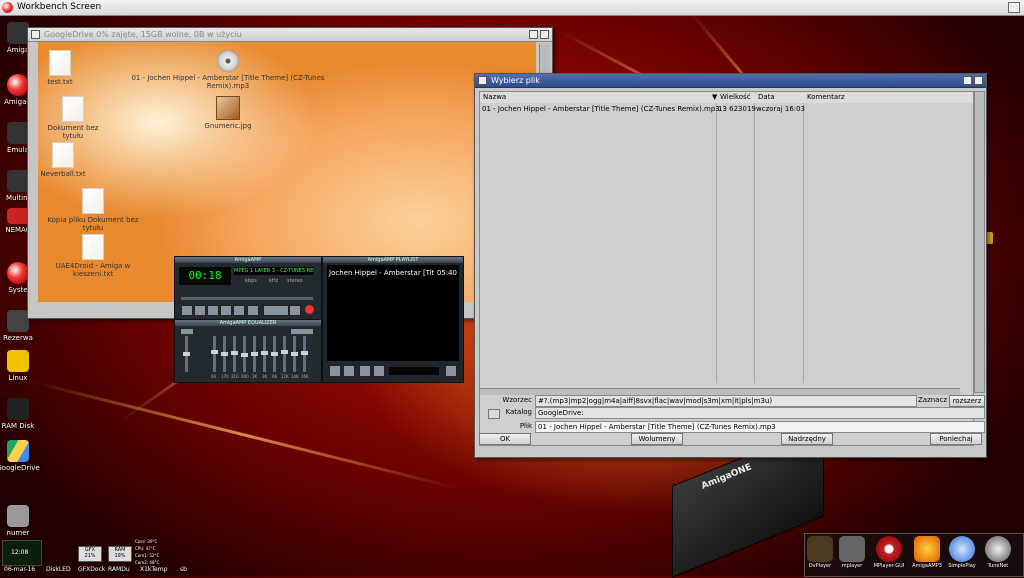  What do you see at coordinates (275, 376) in the screenshot?
I see `eq-freq-label: 6K` at bounding box center [275, 376].